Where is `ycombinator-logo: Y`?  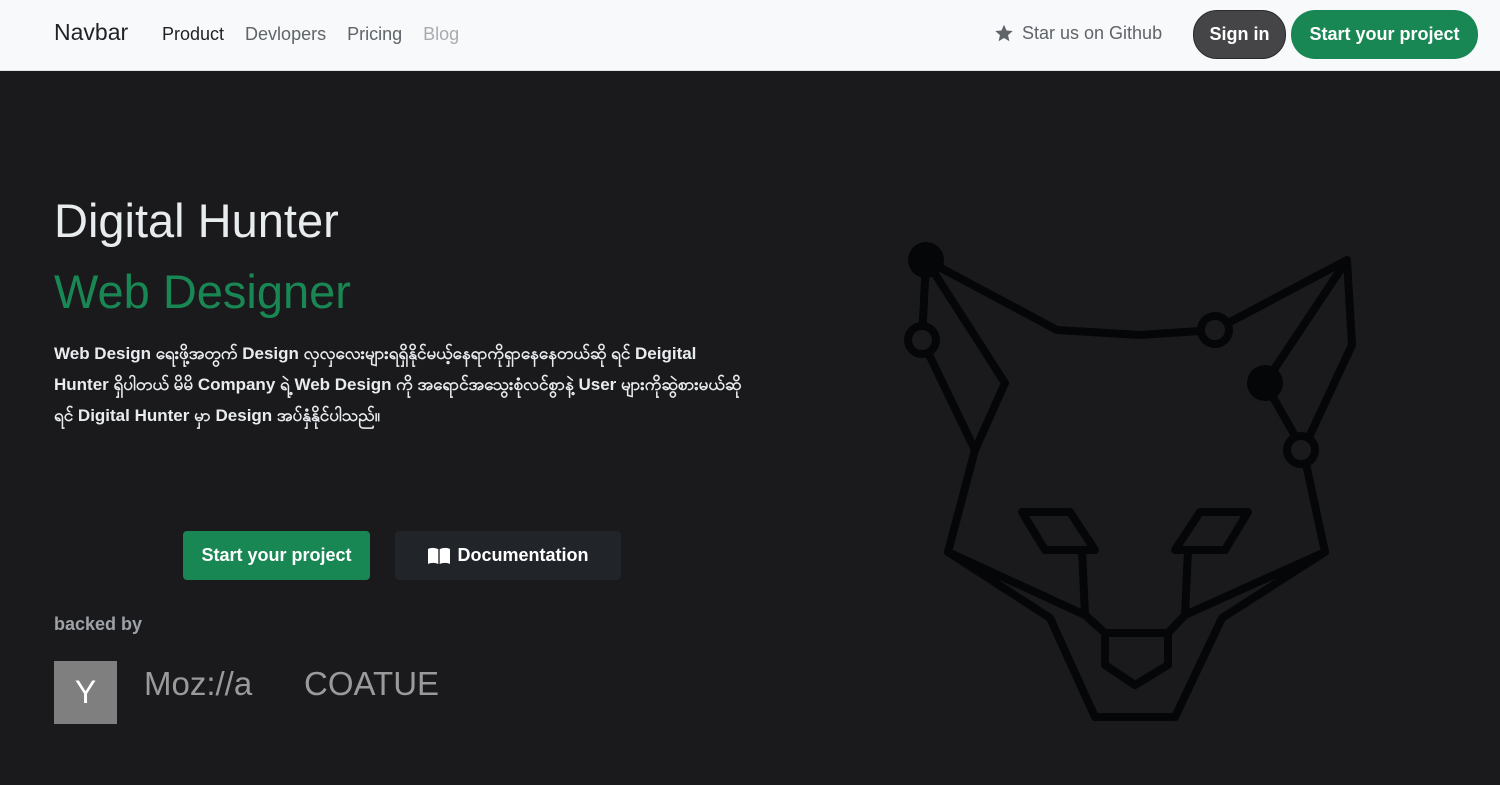
ycombinator-logo: Y is located at coordinates (85, 692).